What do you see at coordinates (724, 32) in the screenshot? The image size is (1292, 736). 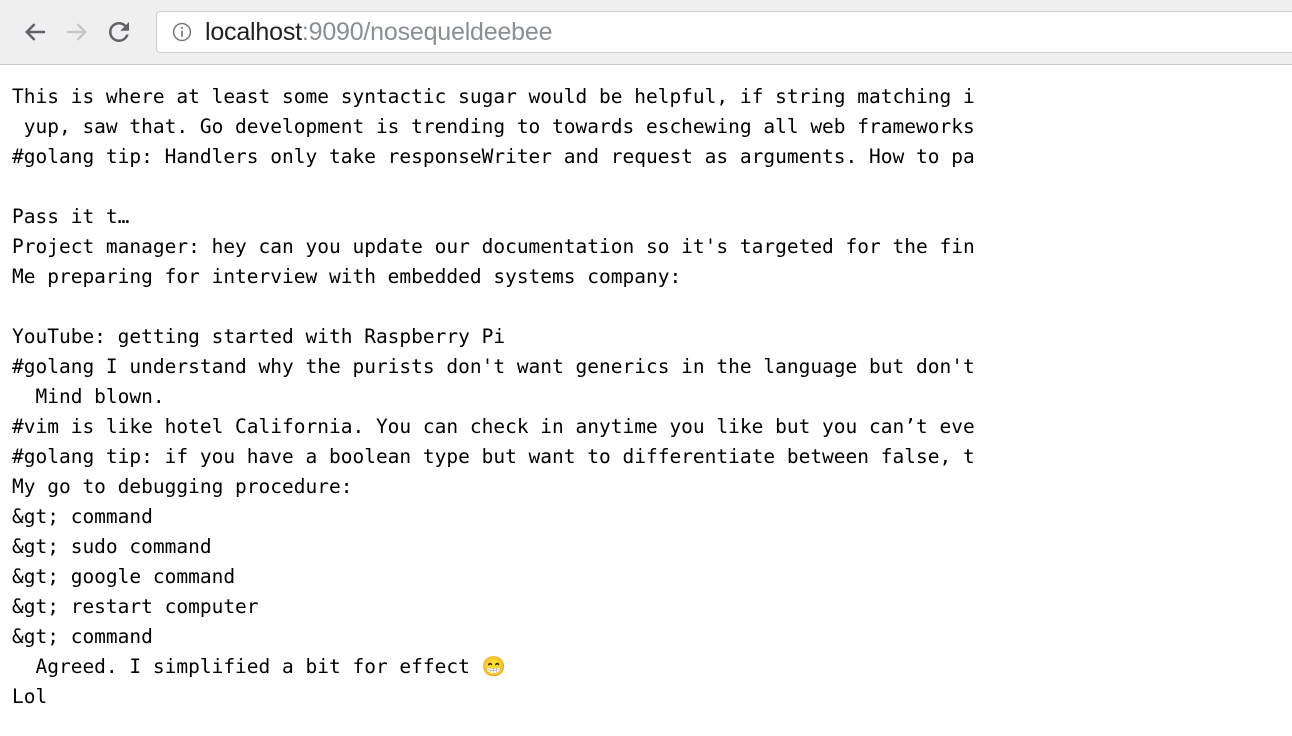 I see `url-bar: localhost:9090/nosequeldeebee` at bounding box center [724, 32].